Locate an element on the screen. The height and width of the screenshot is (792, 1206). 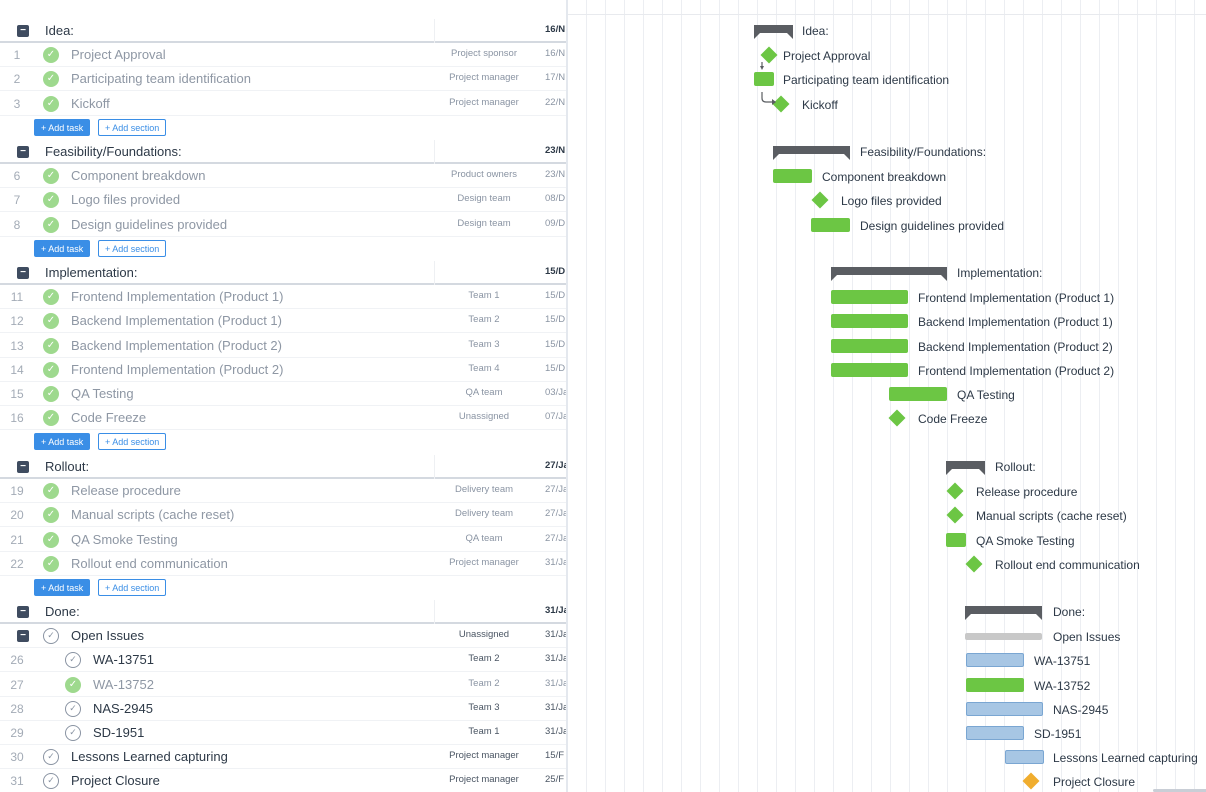
section-header: − Idea: 16/N is located at coordinates (283, 31).